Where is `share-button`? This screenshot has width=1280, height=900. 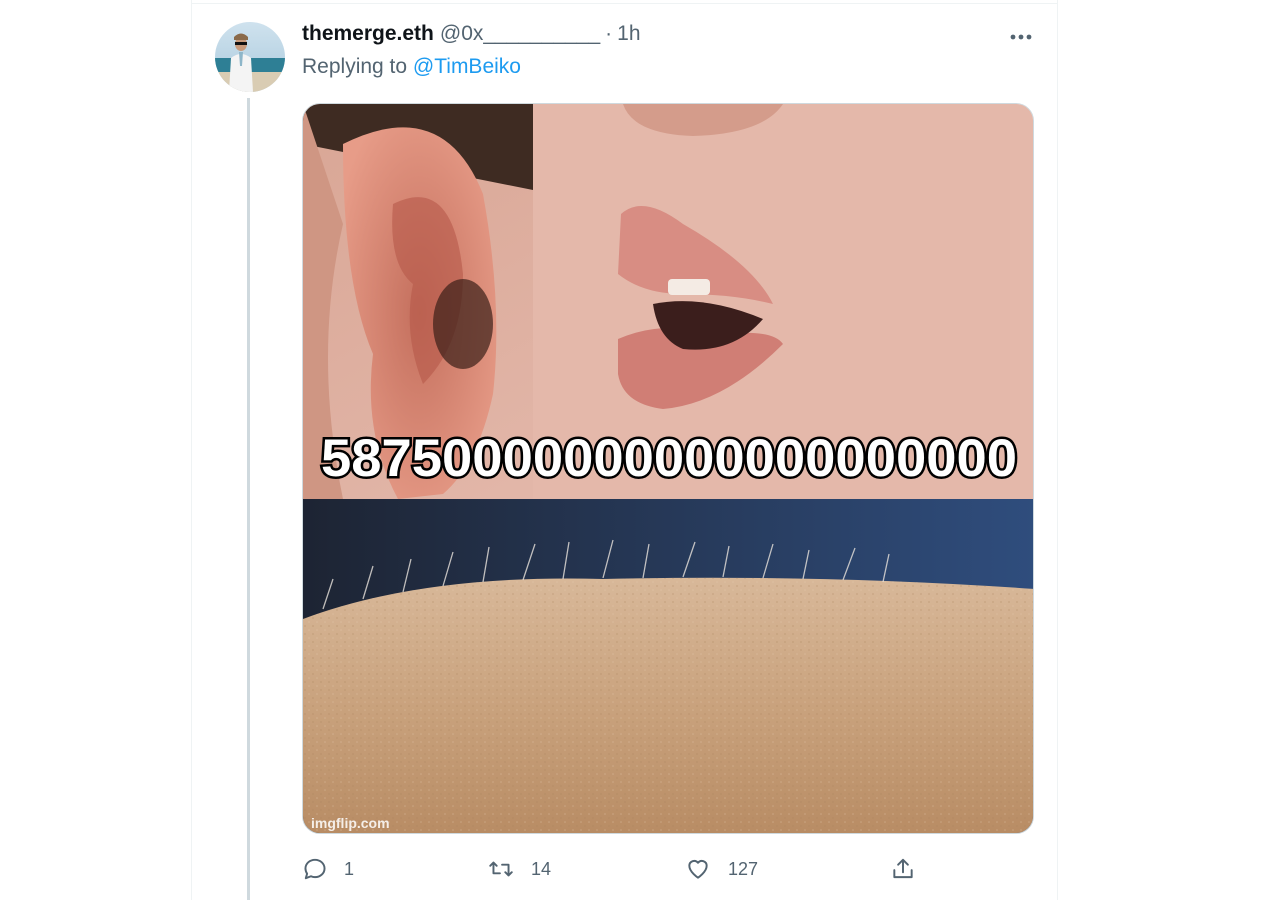
share-button is located at coordinates (903, 869).